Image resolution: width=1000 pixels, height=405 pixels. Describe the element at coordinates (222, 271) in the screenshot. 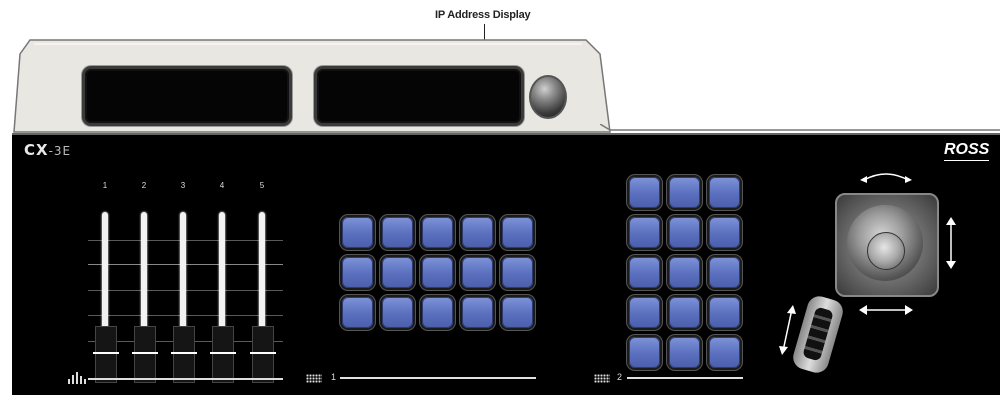

I see `fader-4-track` at that location.